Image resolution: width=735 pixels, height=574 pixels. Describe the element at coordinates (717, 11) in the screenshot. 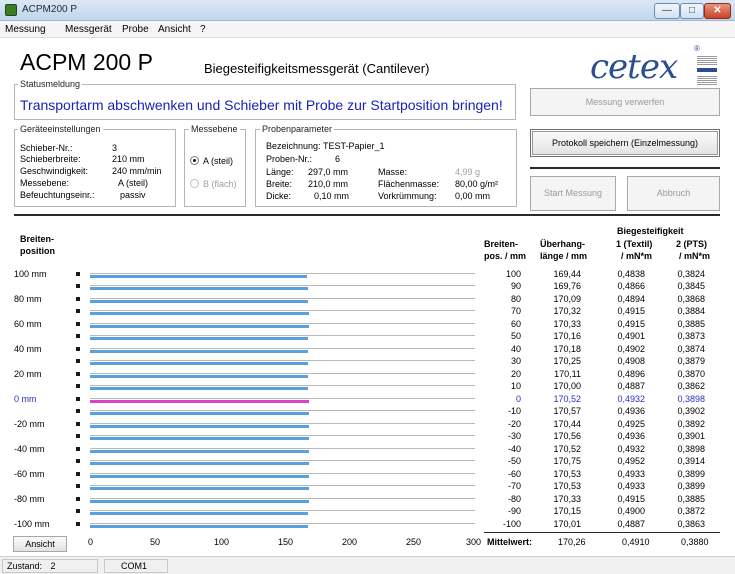

I see `close-button: ✕` at that location.